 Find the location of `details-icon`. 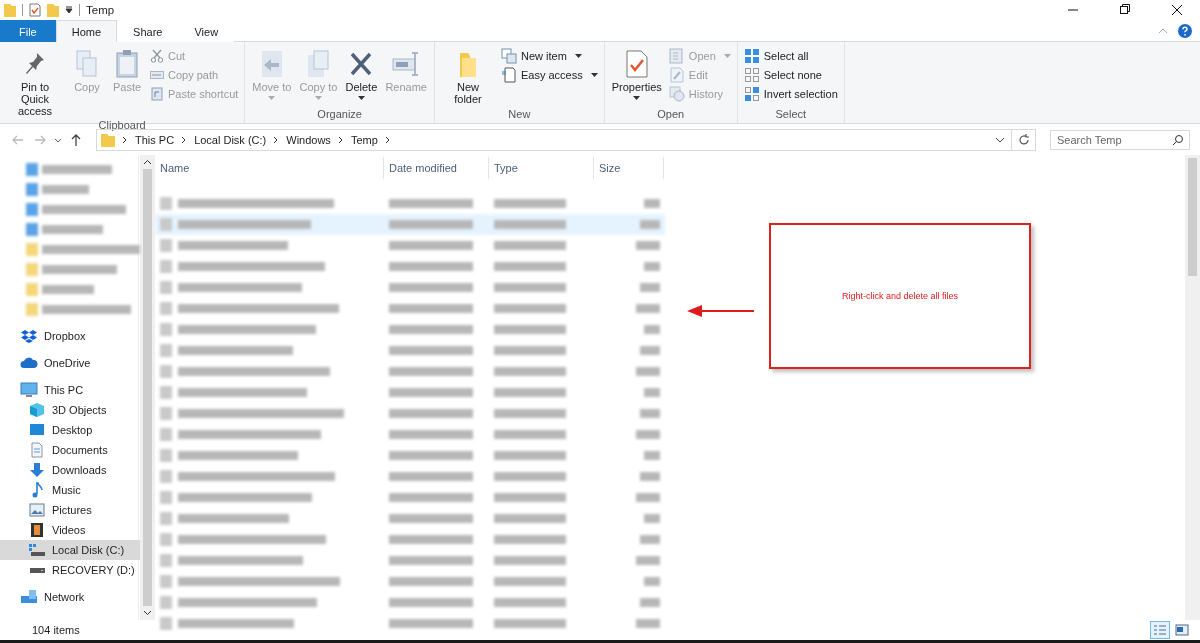

details-icon is located at coordinates (1160, 630).